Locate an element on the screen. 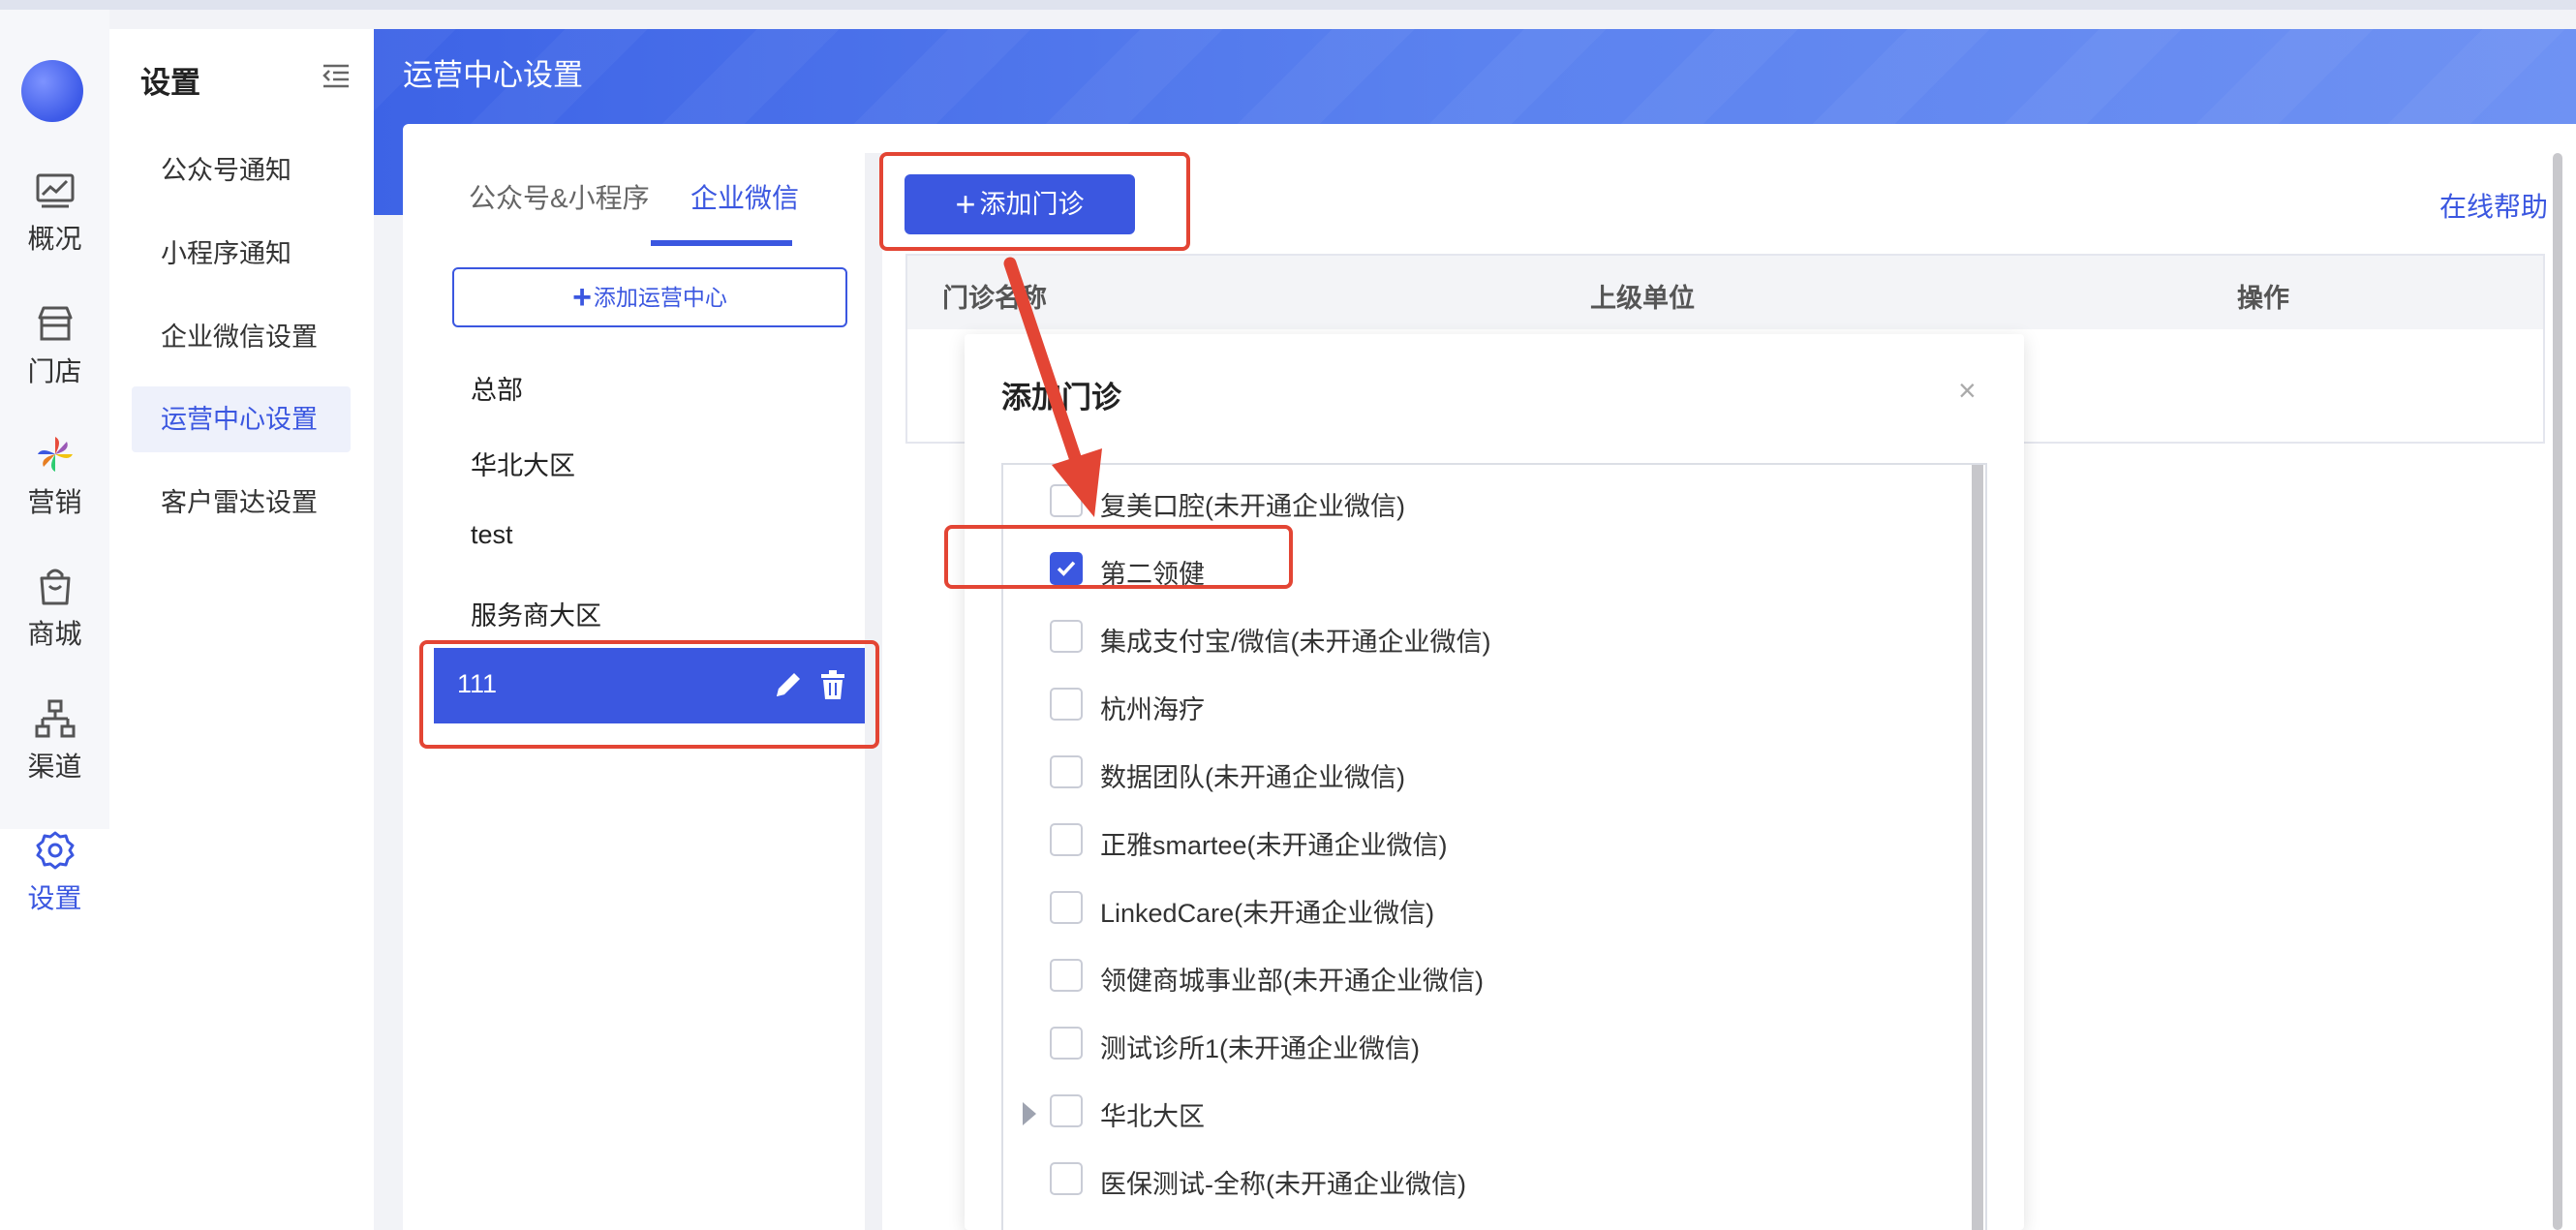  online-help-link: 在线帮助 is located at coordinates (2493, 205).